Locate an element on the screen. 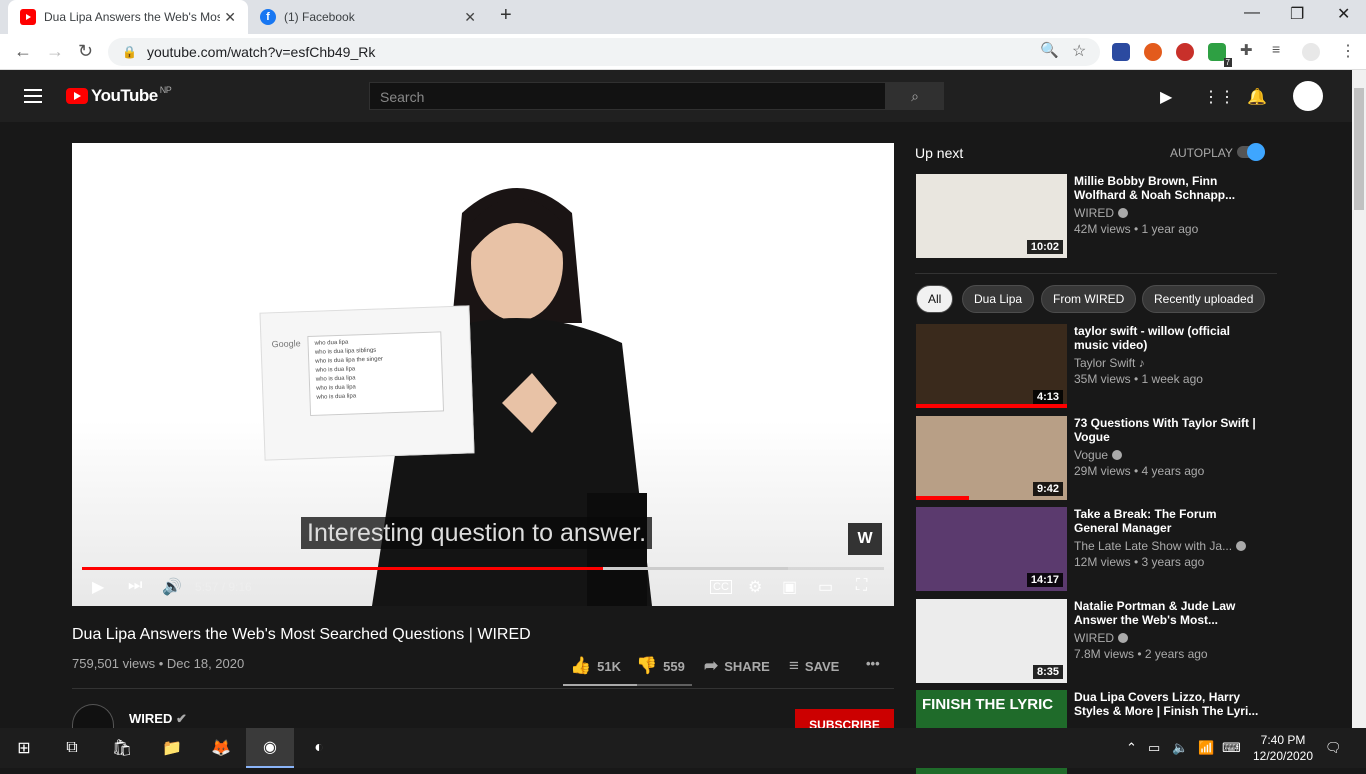 This screenshot has width=1366, height=774. watched-progress is located at coordinates (942, 498).